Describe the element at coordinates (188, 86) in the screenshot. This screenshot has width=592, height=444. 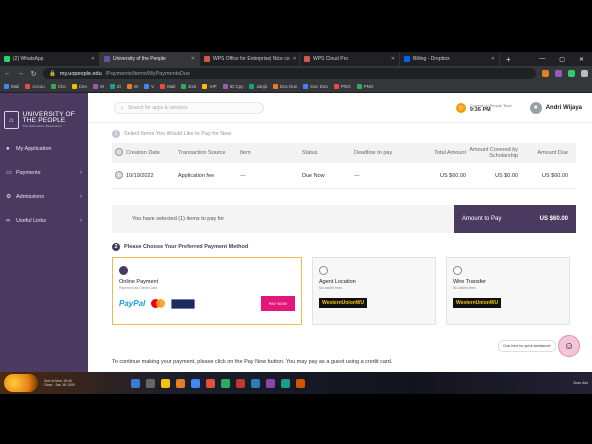
I see `bookmark-item: Extr` at that location.